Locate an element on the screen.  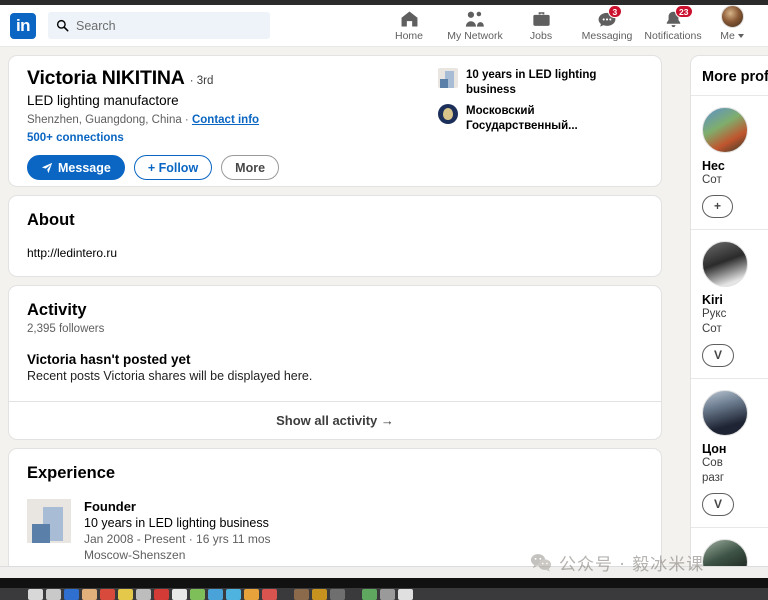
list-item: Цон Сов разг V is located at coordinates (729, 452).